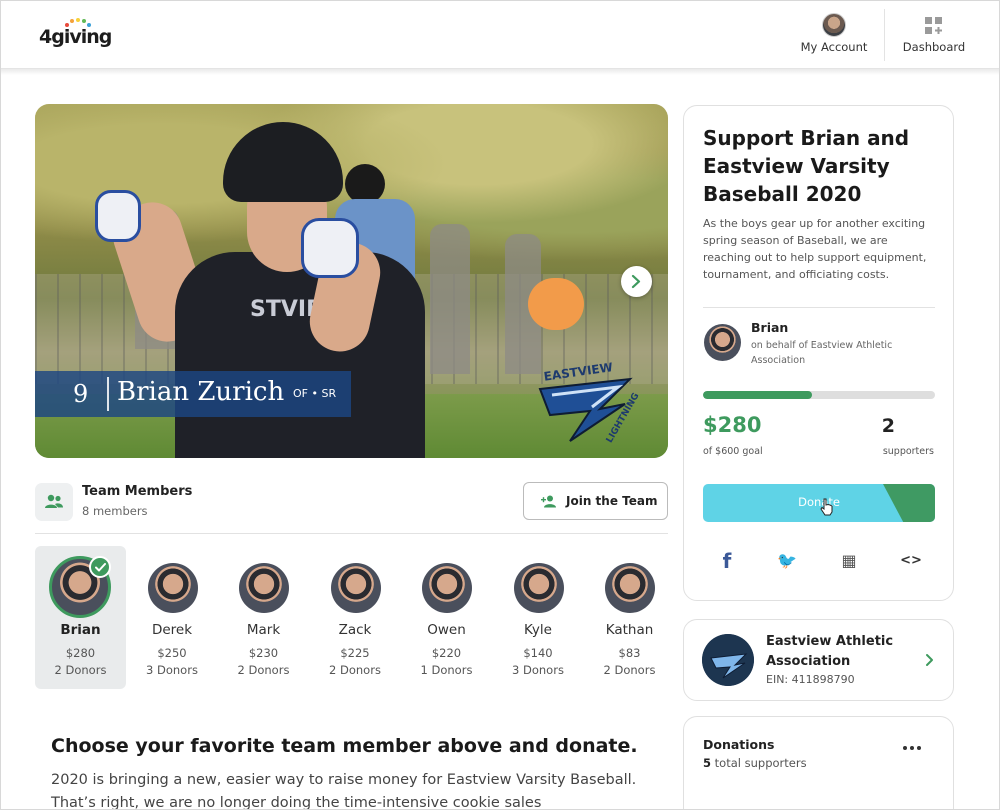 The width and height of the screenshot is (1000, 810). Describe the element at coordinates (933, 25) in the screenshot. I see `dashboard-grid-icon` at that location.